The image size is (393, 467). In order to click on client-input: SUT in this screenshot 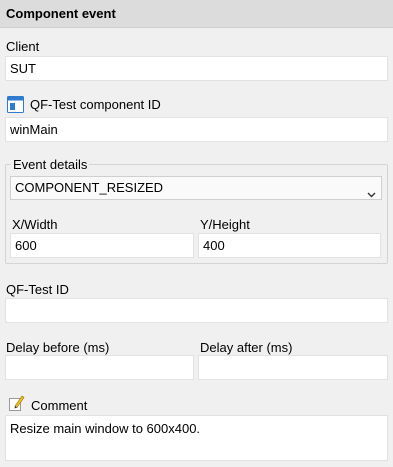, I will do `click(196, 68)`.